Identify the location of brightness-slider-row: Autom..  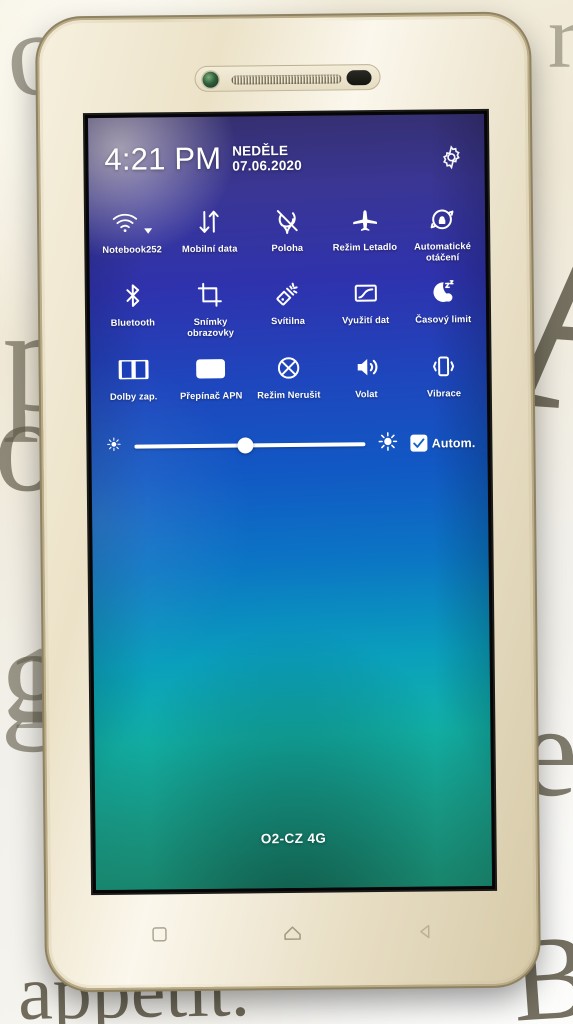
(289, 445).